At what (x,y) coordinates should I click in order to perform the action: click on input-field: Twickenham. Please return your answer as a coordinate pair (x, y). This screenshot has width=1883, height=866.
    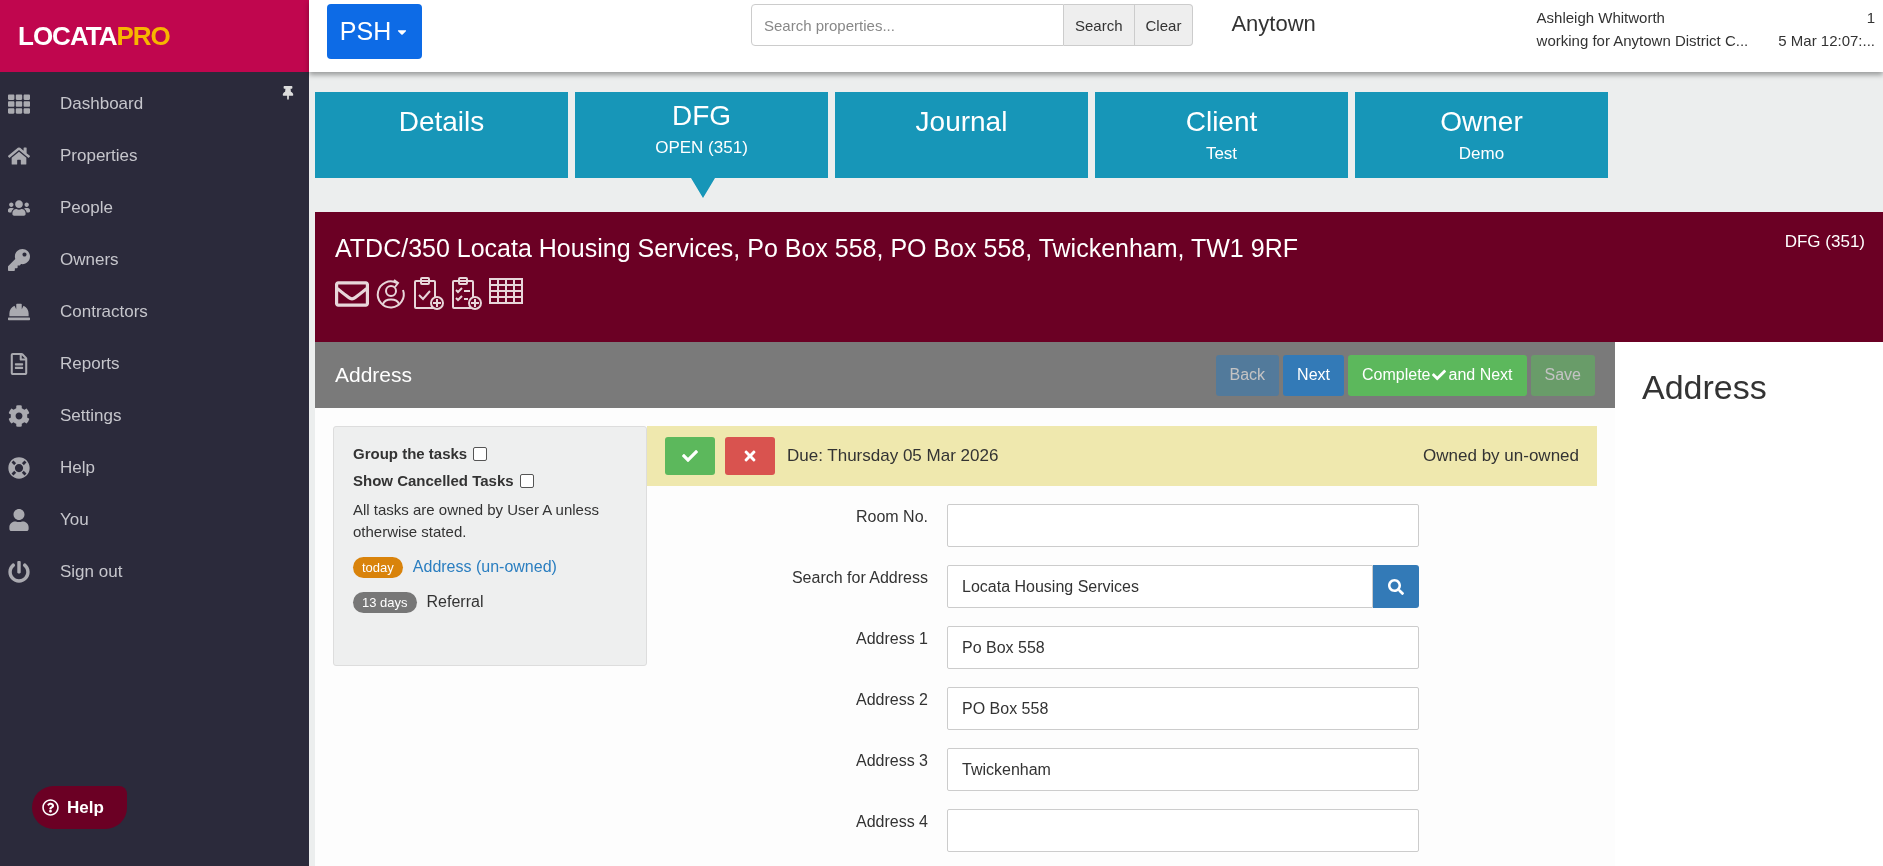
    Looking at the image, I should click on (1183, 769).